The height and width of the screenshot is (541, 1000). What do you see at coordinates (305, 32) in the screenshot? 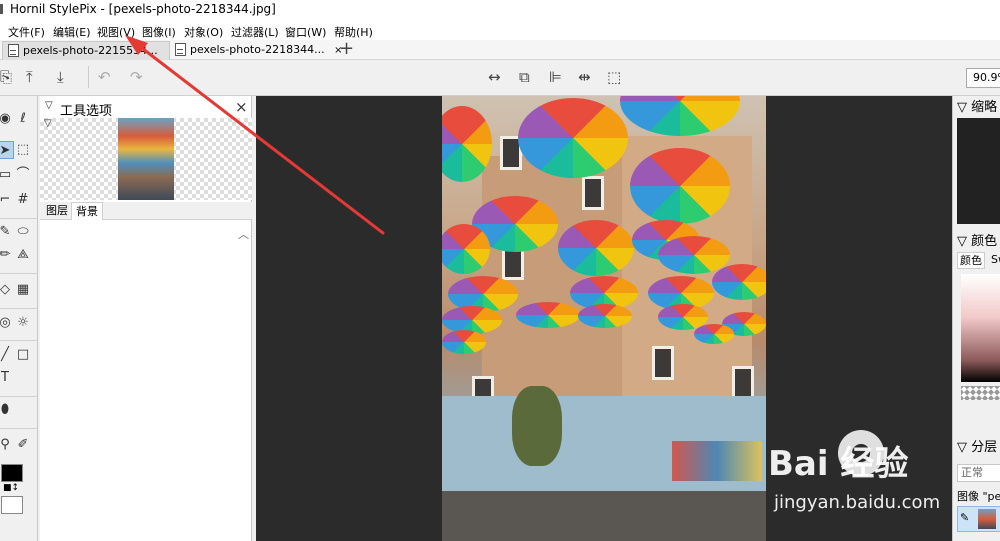
I see `menu-window: 窗口(W)` at bounding box center [305, 32].